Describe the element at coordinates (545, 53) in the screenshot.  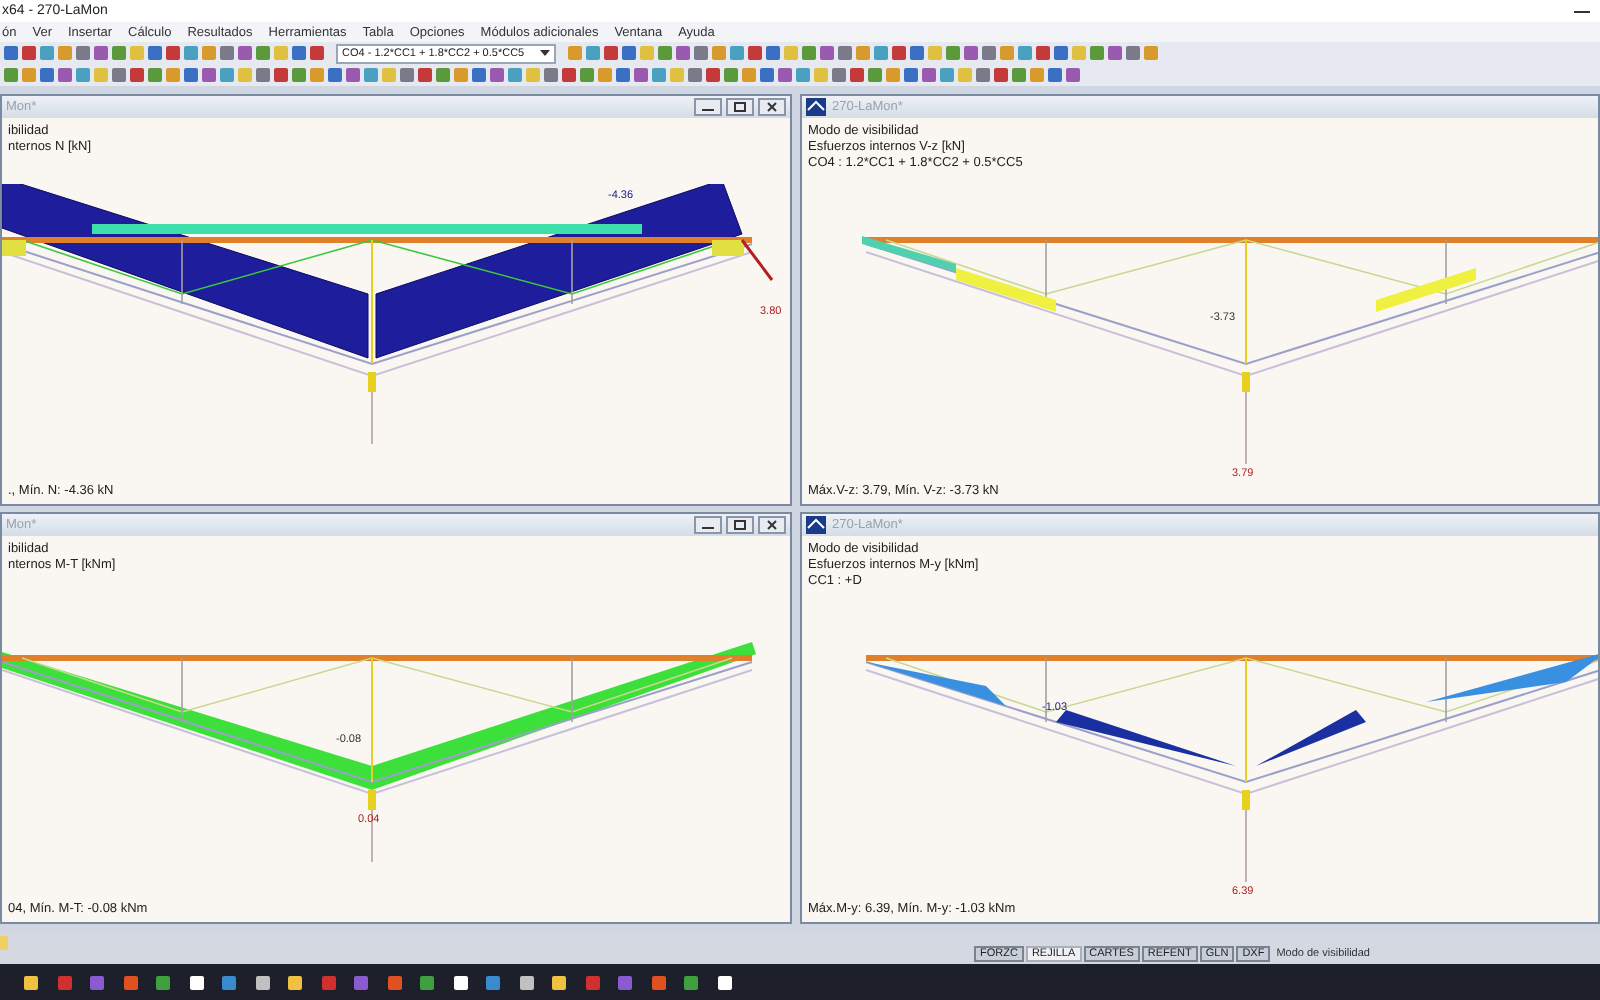
I see `caret-icon` at that location.